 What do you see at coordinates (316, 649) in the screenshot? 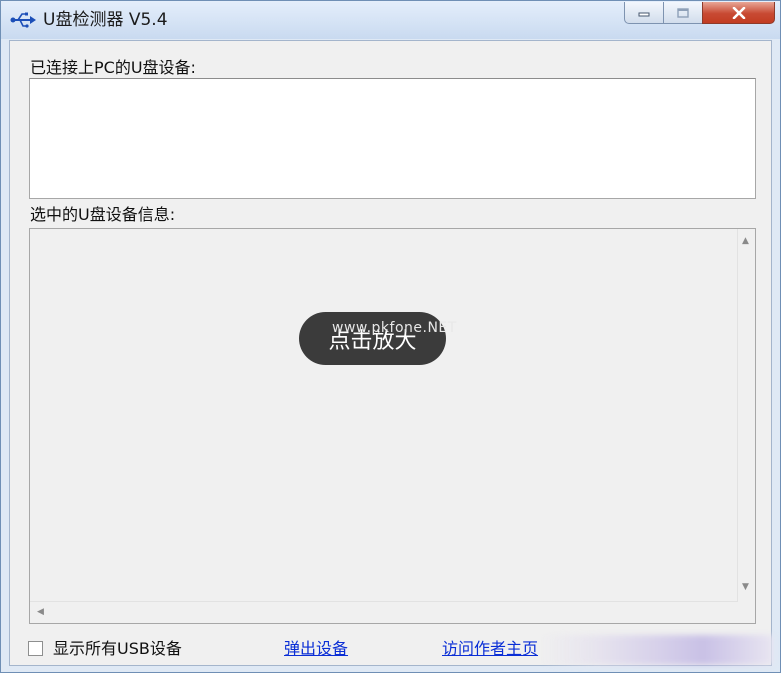
I see `eject-device-link: 弹出设备` at bounding box center [316, 649].